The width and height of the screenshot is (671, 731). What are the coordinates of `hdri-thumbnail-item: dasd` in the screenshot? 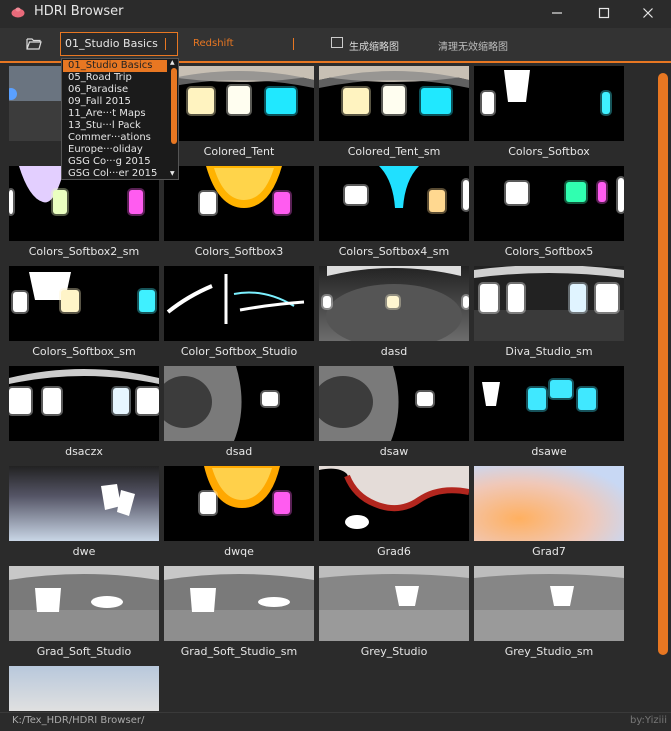 It's located at (394, 312).